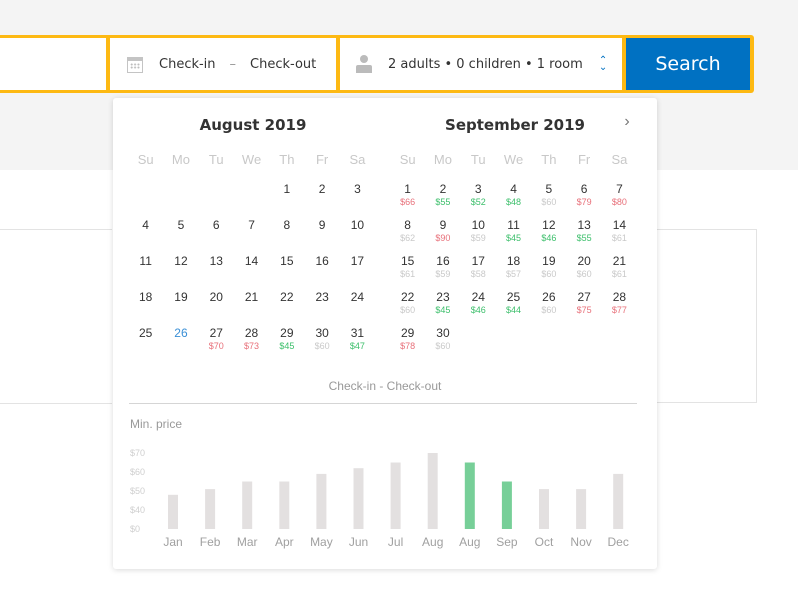  What do you see at coordinates (581, 509) in the screenshot?
I see `bar-nov` at bounding box center [581, 509].